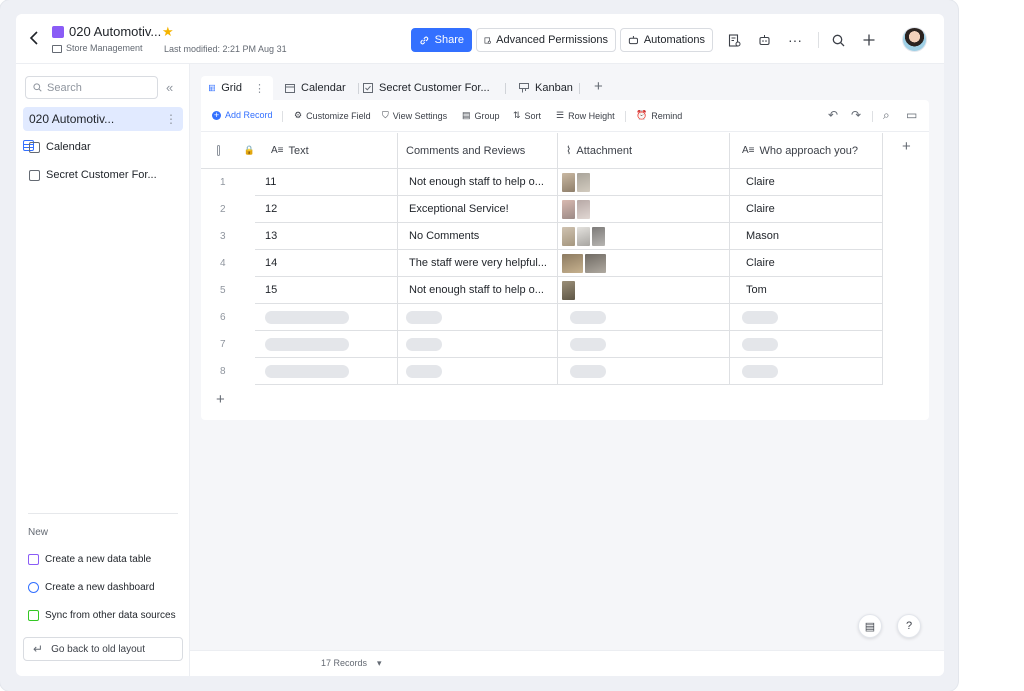 Image resolution: width=1024 pixels, height=691 pixels. Describe the element at coordinates (218, 150) in the screenshot. I see `select-all-checkbox` at that location.